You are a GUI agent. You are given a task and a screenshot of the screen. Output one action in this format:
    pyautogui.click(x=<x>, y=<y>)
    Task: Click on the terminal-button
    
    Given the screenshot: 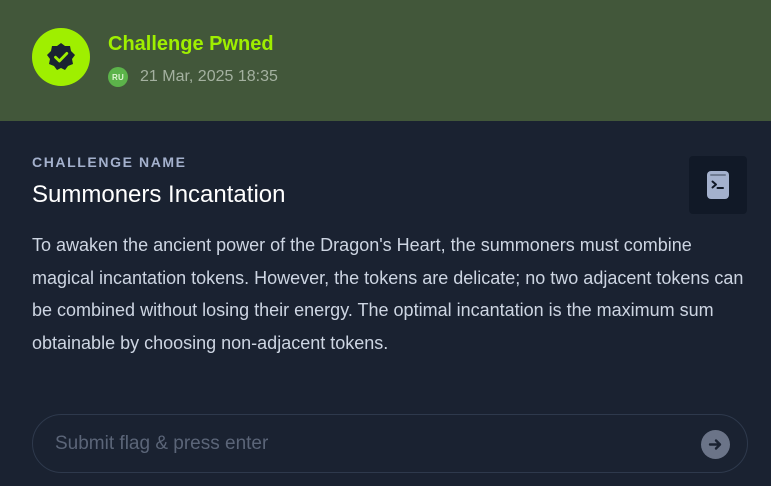 What is the action you would take?
    pyautogui.click(x=718, y=185)
    